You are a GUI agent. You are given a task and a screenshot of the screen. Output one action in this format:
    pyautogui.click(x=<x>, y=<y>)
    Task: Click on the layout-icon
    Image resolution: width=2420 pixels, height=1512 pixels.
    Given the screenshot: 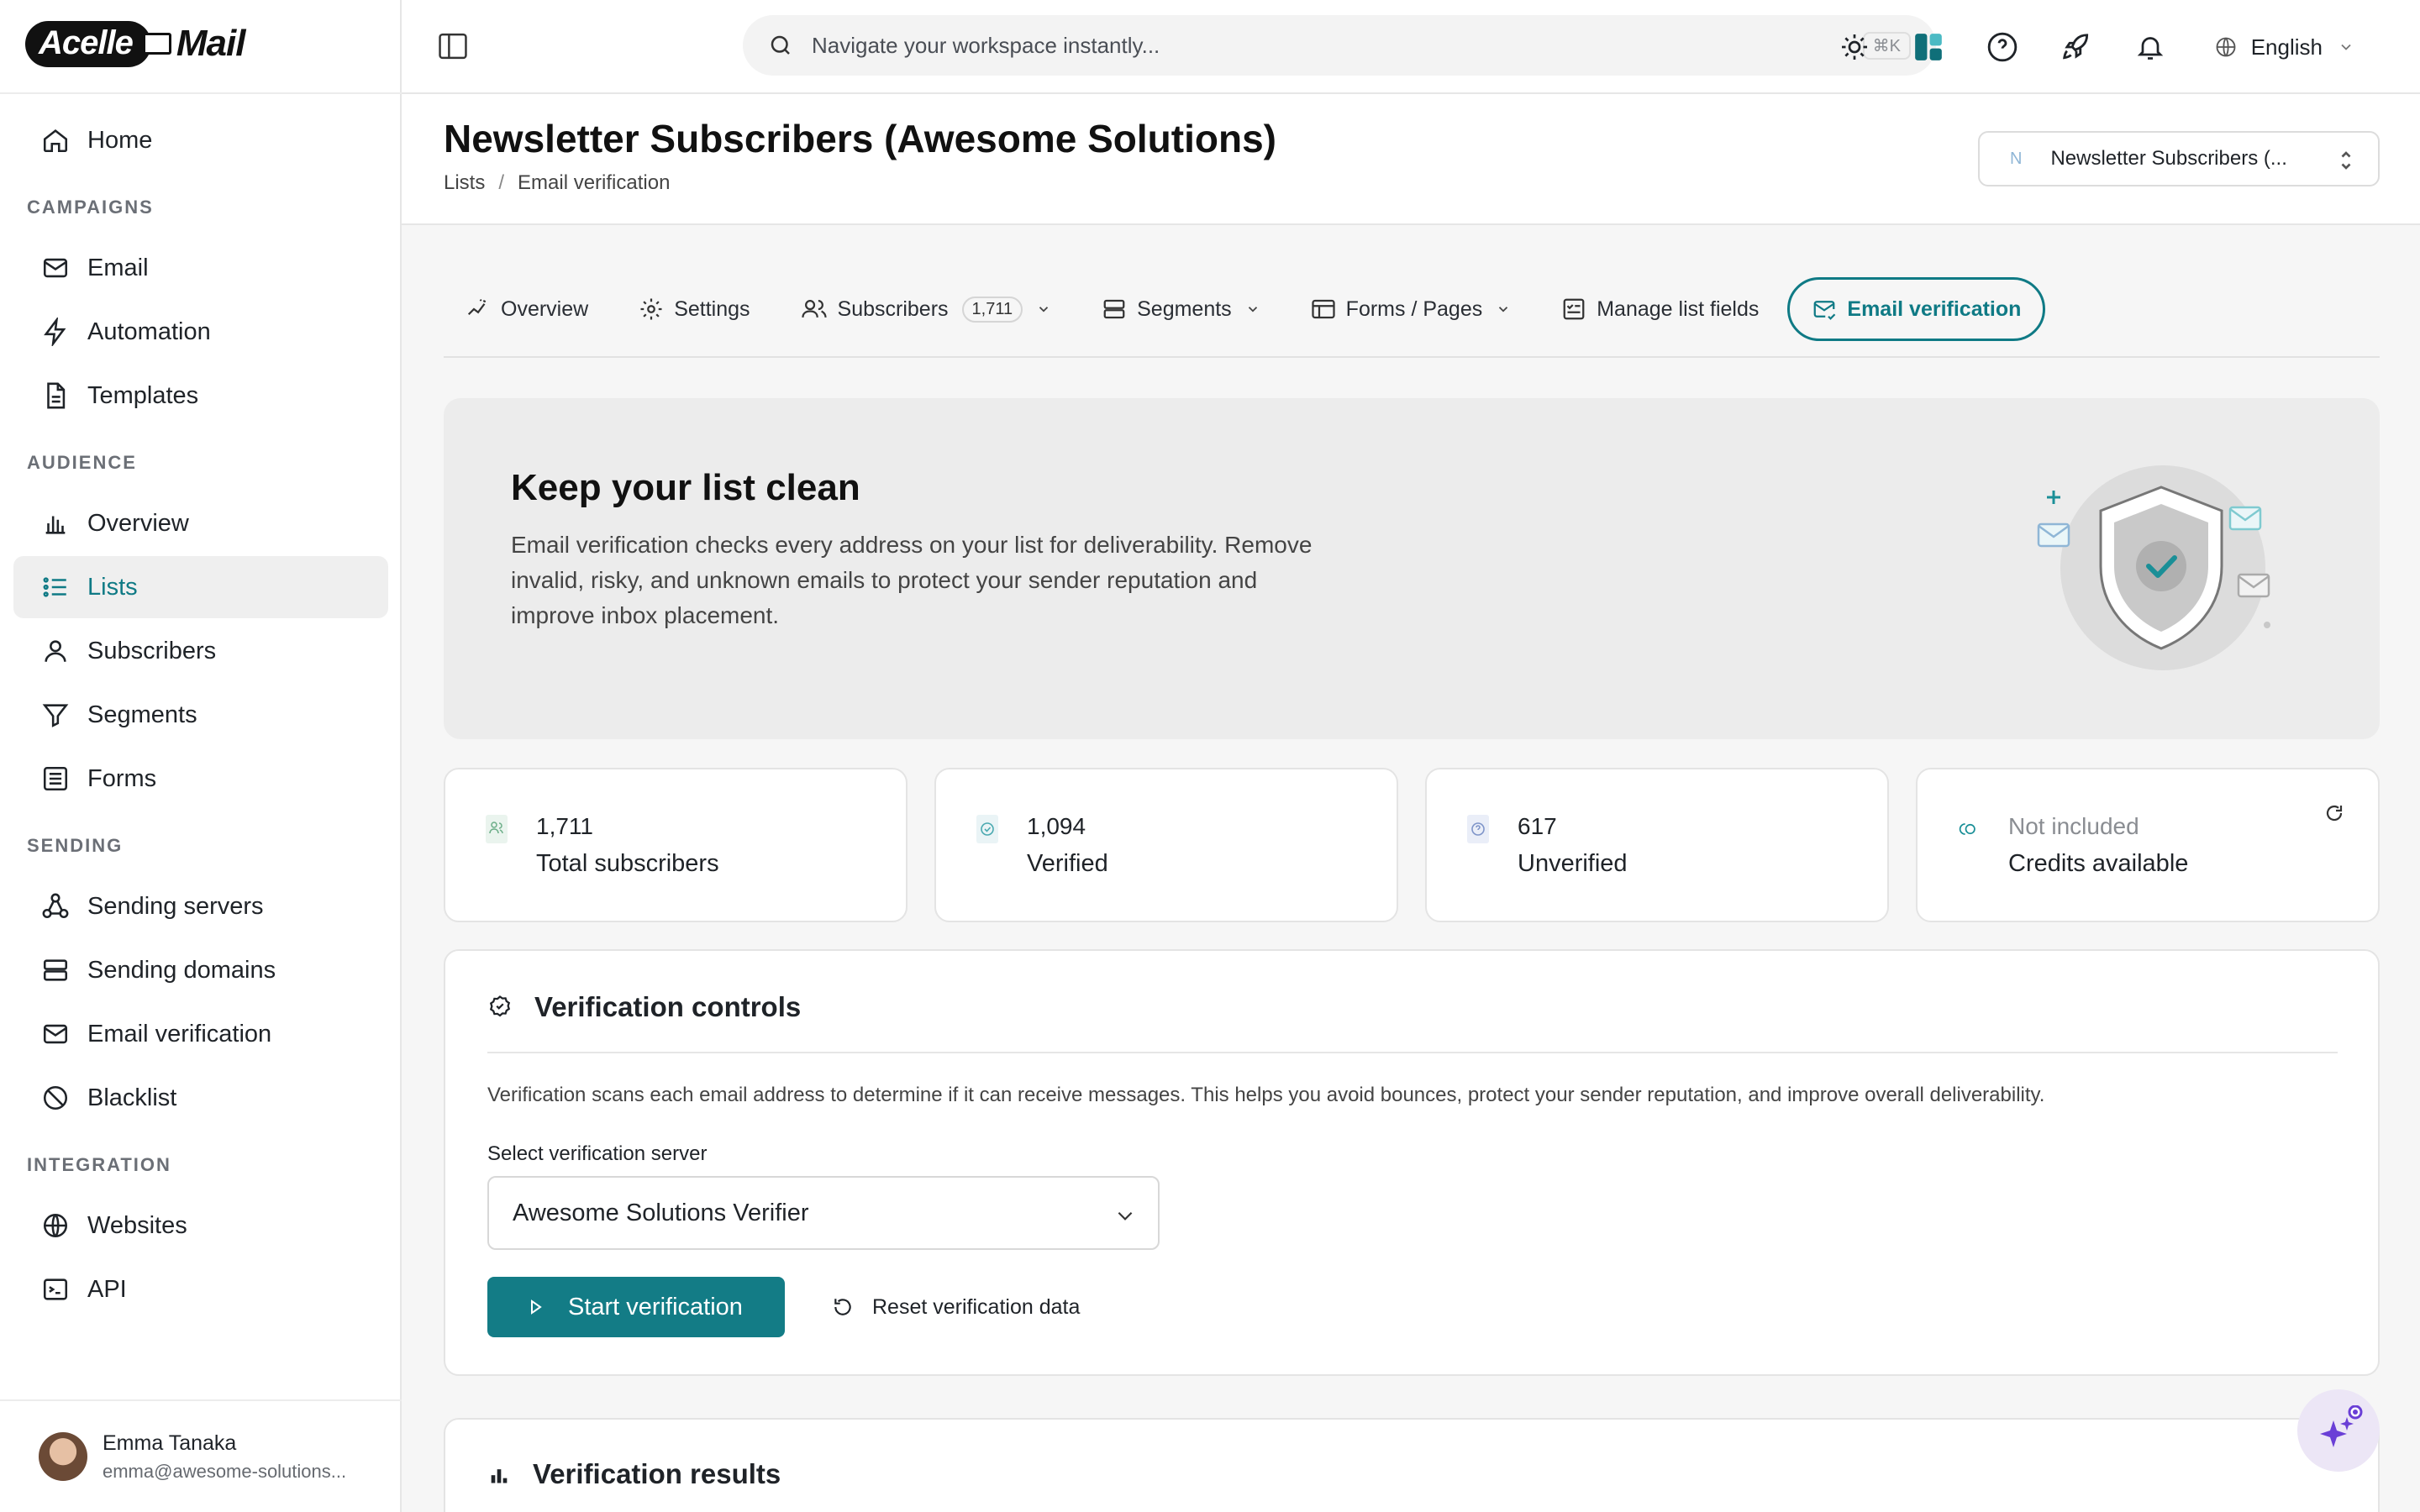 What is the action you would take?
    pyautogui.click(x=1928, y=47)
    